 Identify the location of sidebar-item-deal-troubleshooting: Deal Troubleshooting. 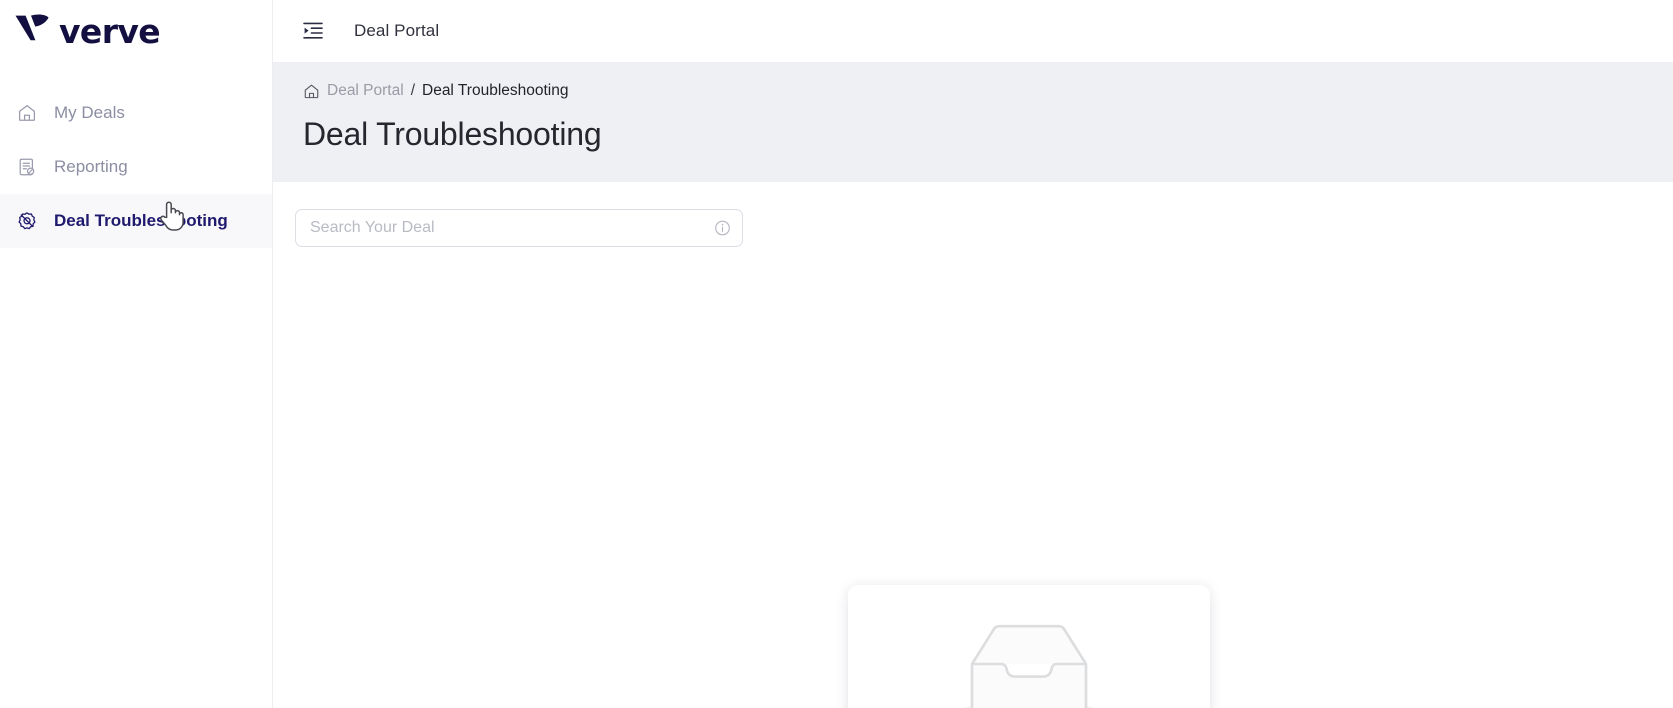
(136, 221).